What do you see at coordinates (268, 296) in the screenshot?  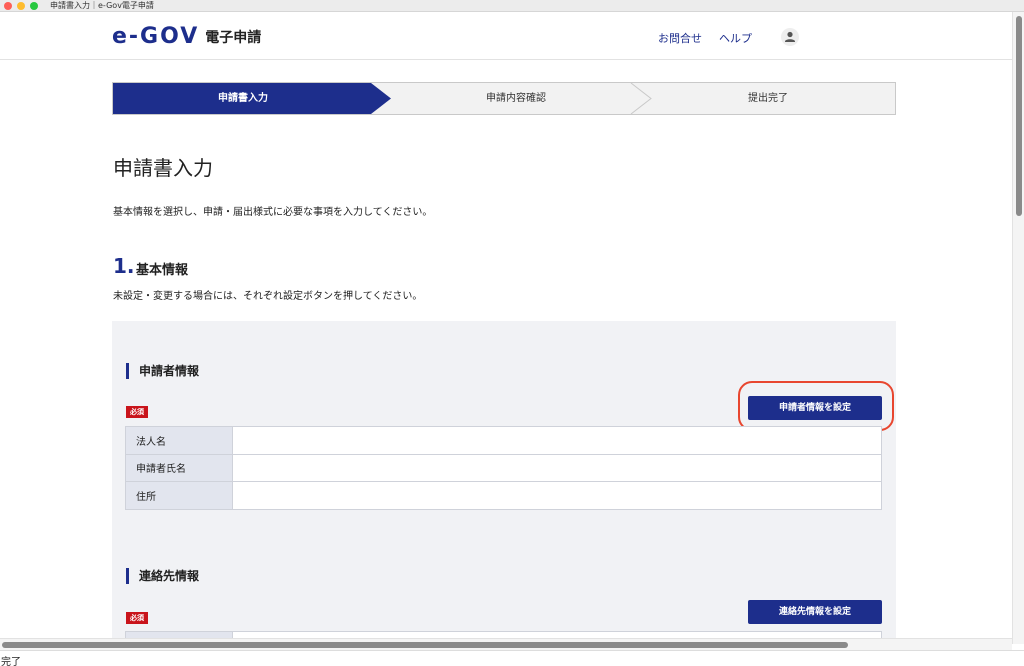 I see `section-description: 未設定・変更する場合には、それぞれ設定ボタンを押してください。` at bounding box center [268, 296].